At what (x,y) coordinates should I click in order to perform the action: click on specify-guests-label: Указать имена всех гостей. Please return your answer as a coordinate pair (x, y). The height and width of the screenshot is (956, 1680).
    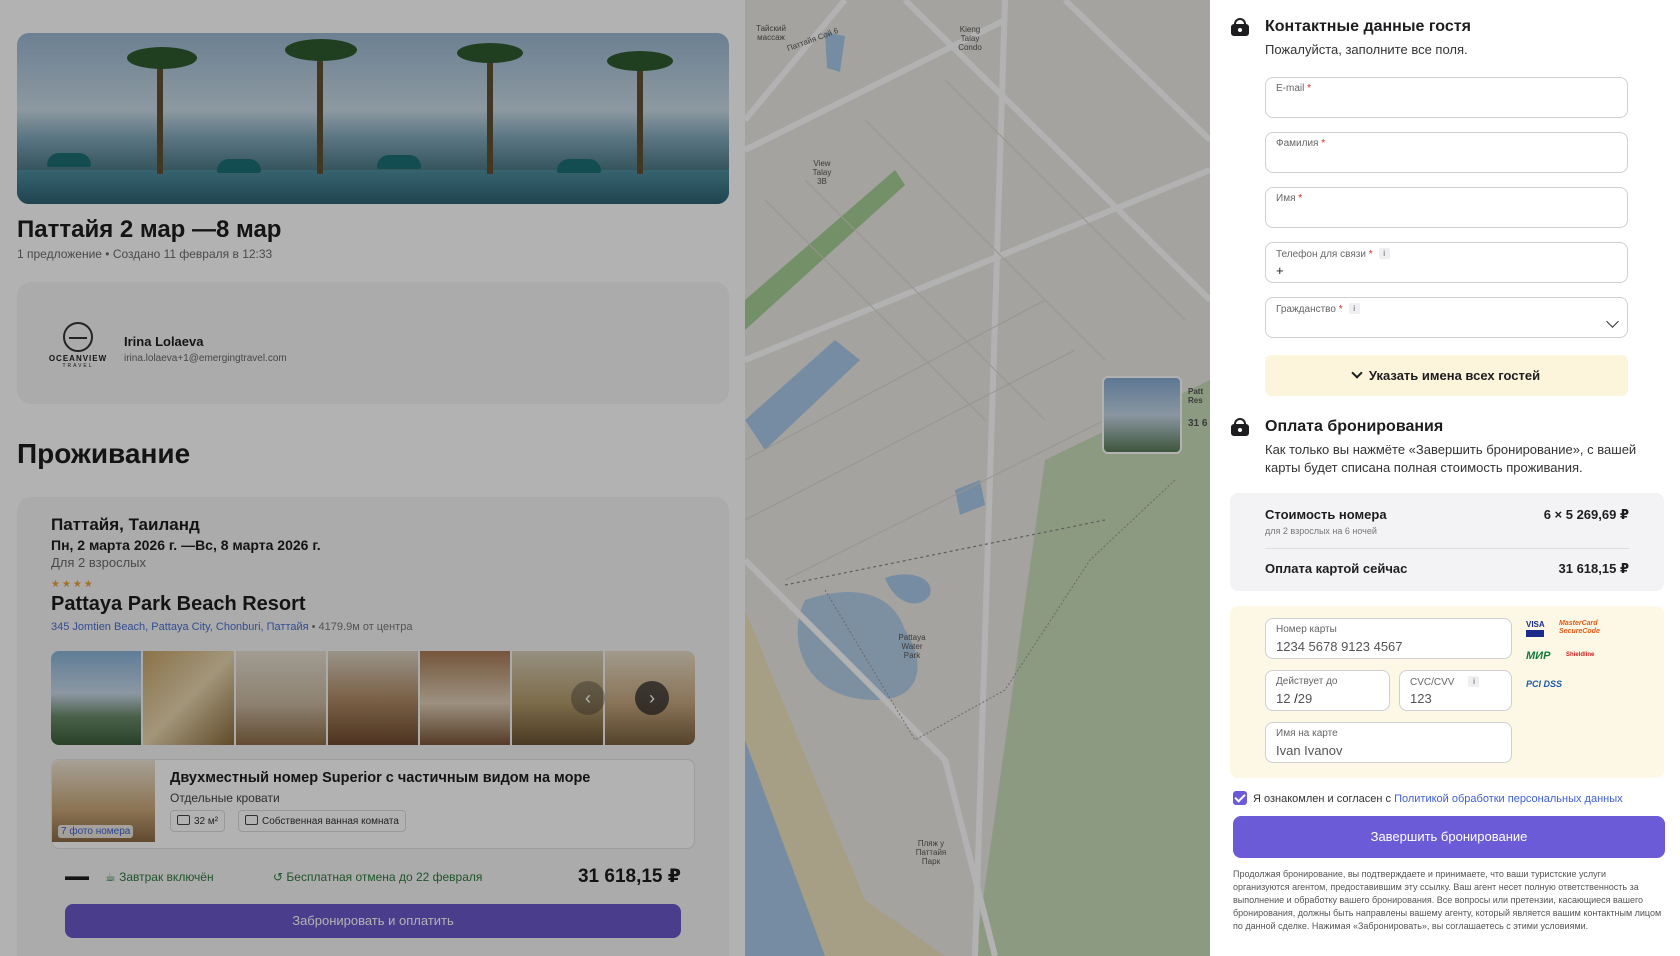
    Looking at the image, I should click on (1454, 375).